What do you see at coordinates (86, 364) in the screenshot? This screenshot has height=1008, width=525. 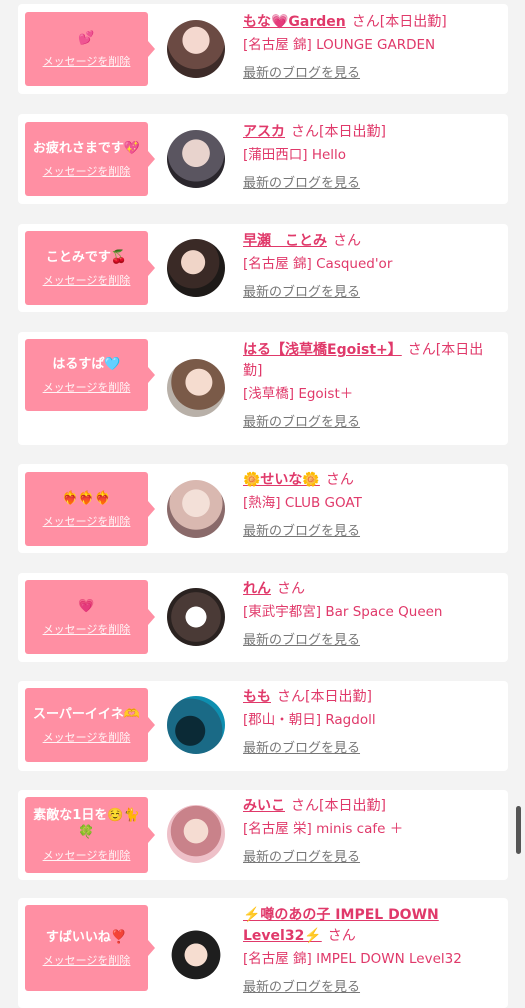 I see `message-text: はるすぱ🩵` at bounding box center [86, 364].